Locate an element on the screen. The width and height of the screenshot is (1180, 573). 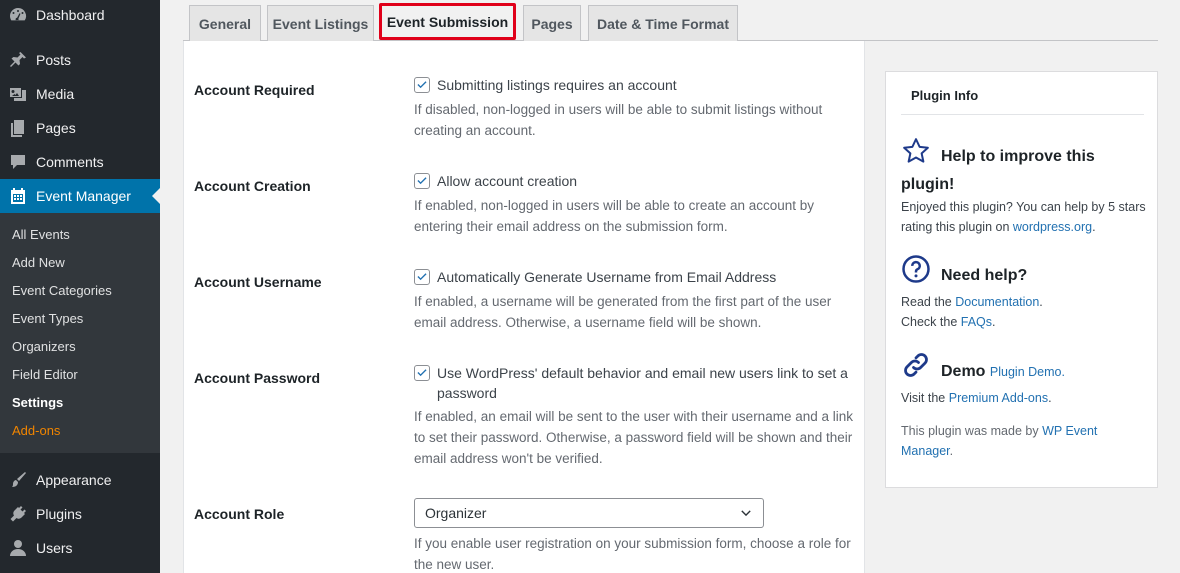
sidebar-label-pages: Pages is located at coordinates (56, 128).